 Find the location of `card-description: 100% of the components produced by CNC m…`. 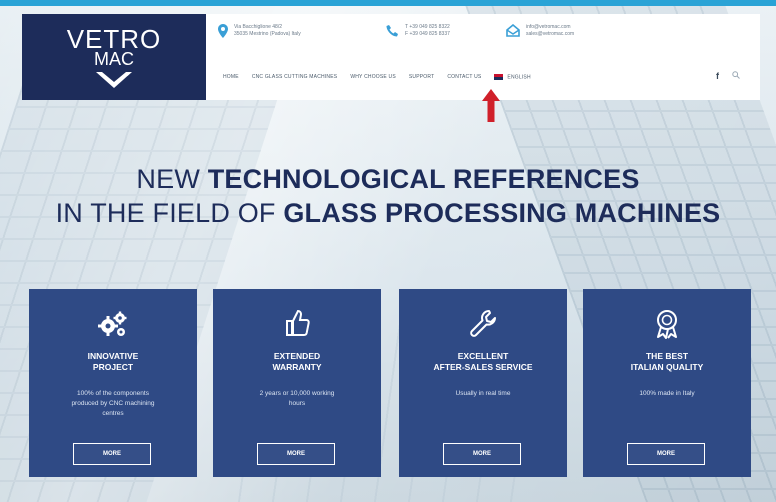

card-description: 100% of the components produced by CNC m… is located at coordinates (113, 403).